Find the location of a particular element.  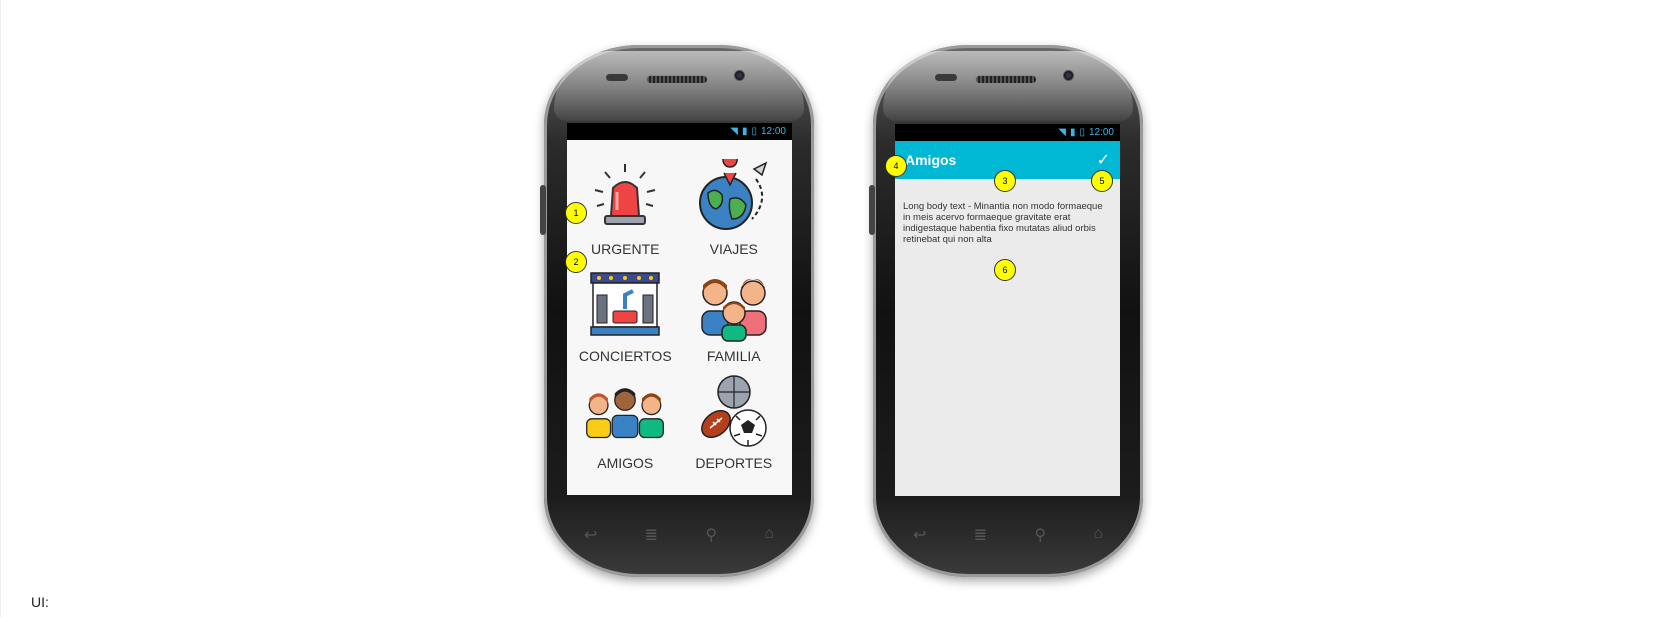

tile-deportes: DEPORTES is located at coordinates (734, 417).